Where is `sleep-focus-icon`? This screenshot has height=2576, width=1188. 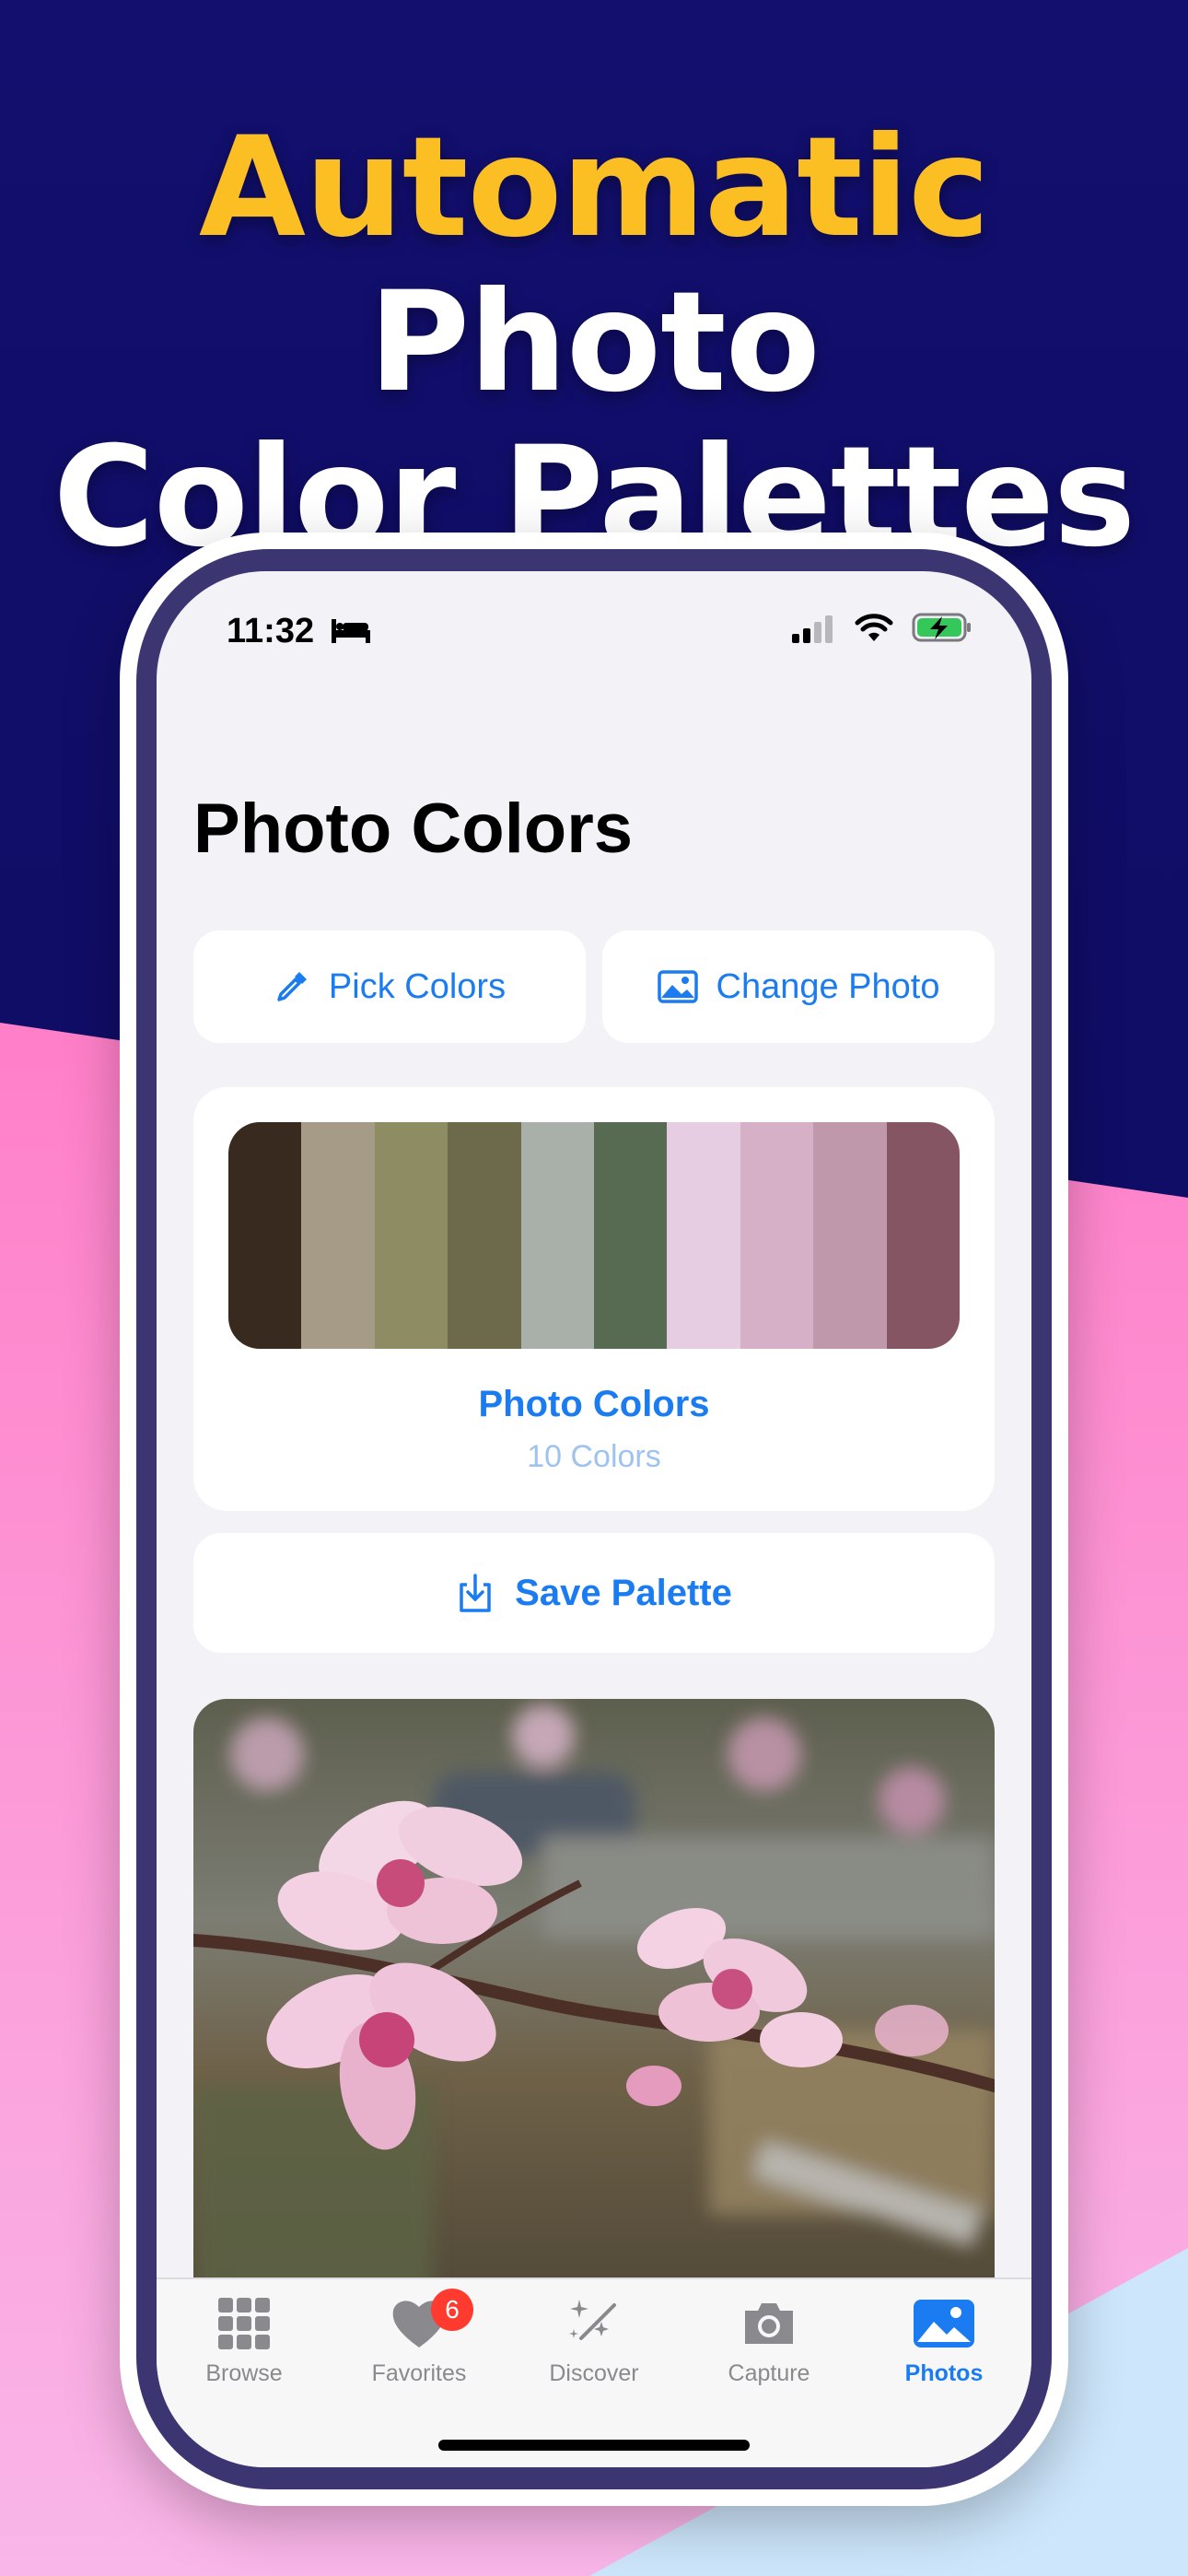
sleep-focus-icon is located at coordinates (351, 631).